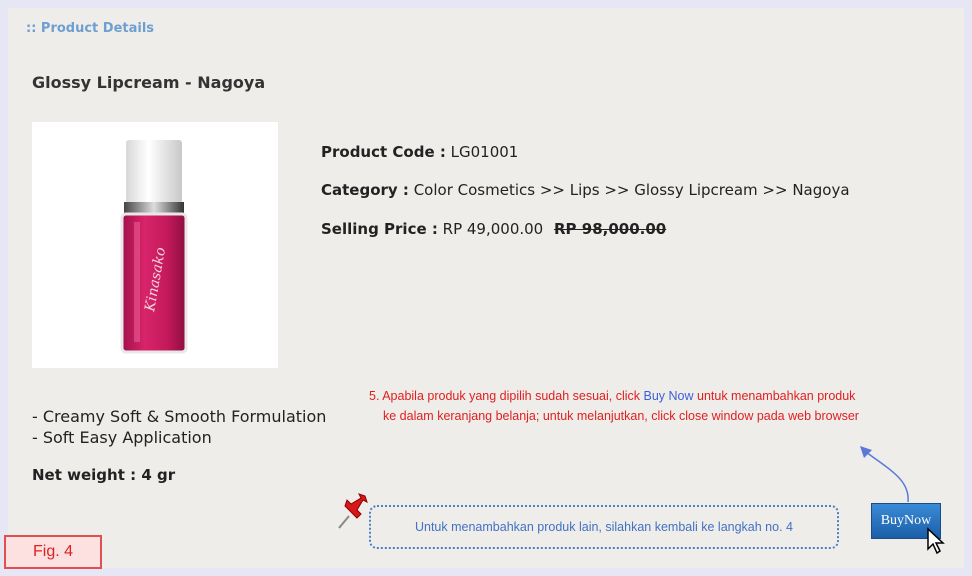 The height and width of the screenshot is (576, 972). I want to click on step5-buy-now-highlight: Buy Now, so click(668, 396).